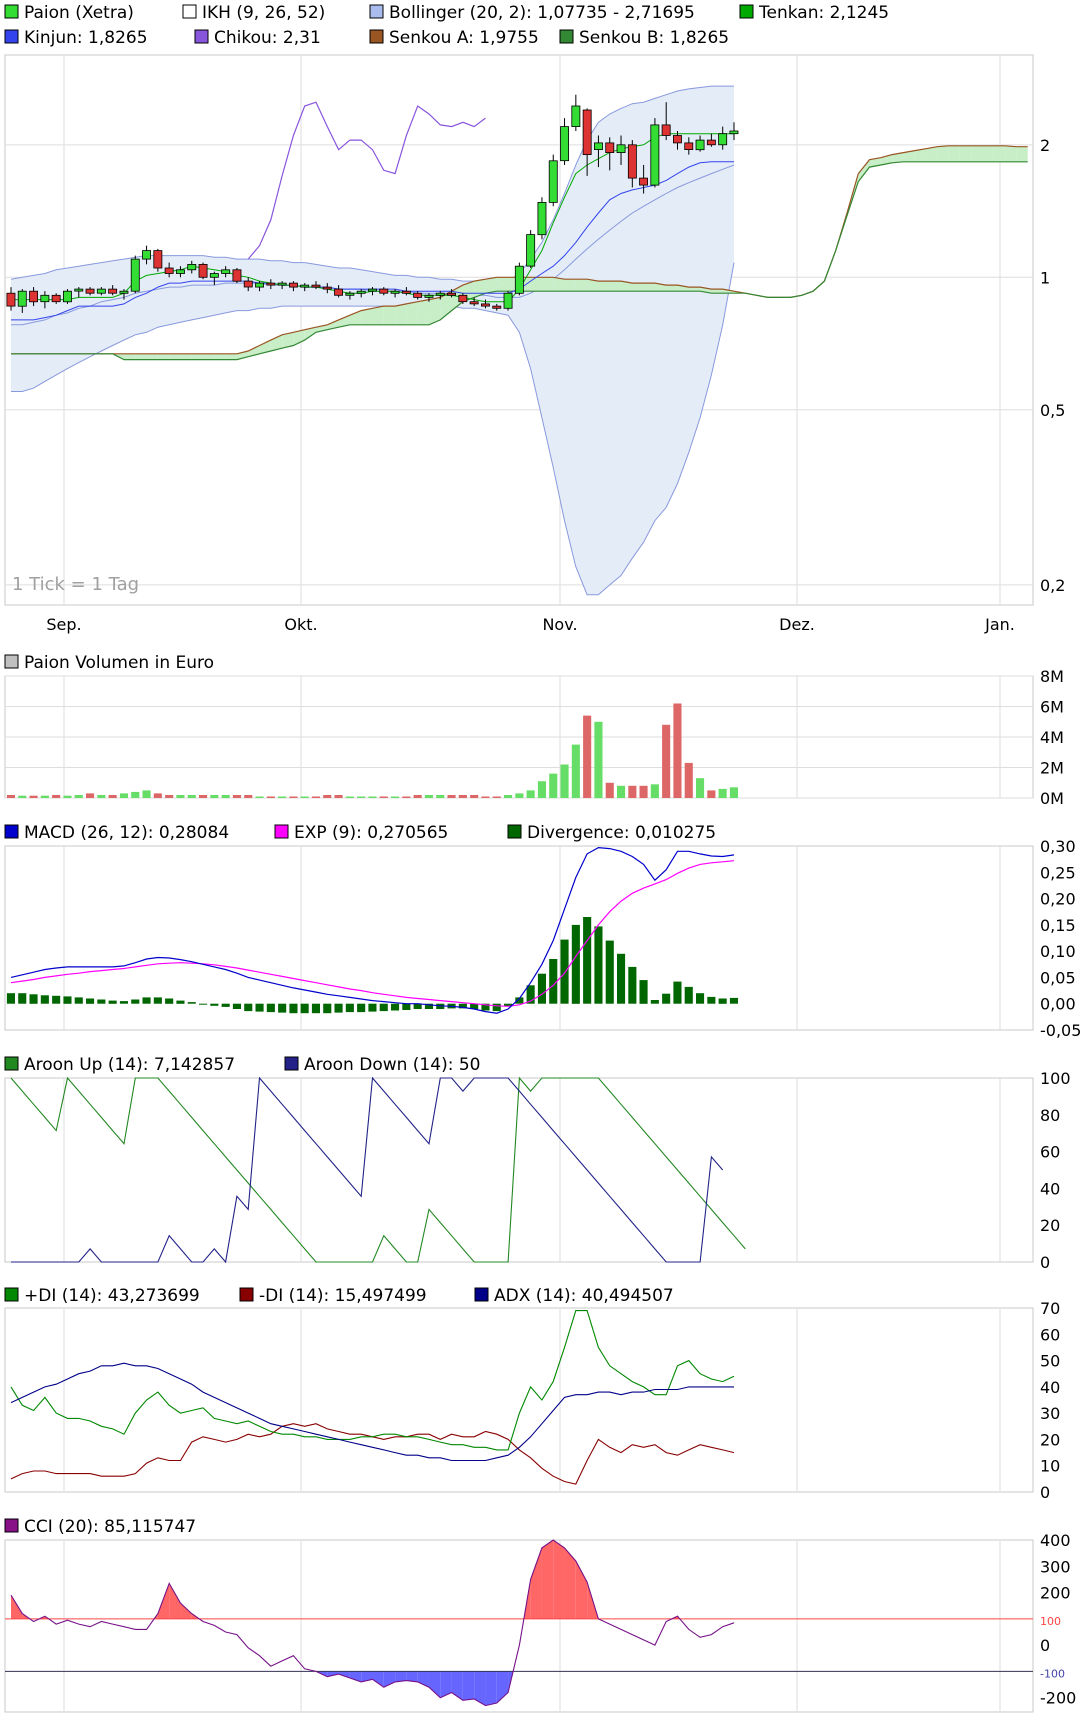 This screenshot has height=1714, width=1090. What do you see at coordinates (584, 1296) in the screenshot?
I see `legend-label: ADX (14): 40,494507` at bounding box center [584, 1296].